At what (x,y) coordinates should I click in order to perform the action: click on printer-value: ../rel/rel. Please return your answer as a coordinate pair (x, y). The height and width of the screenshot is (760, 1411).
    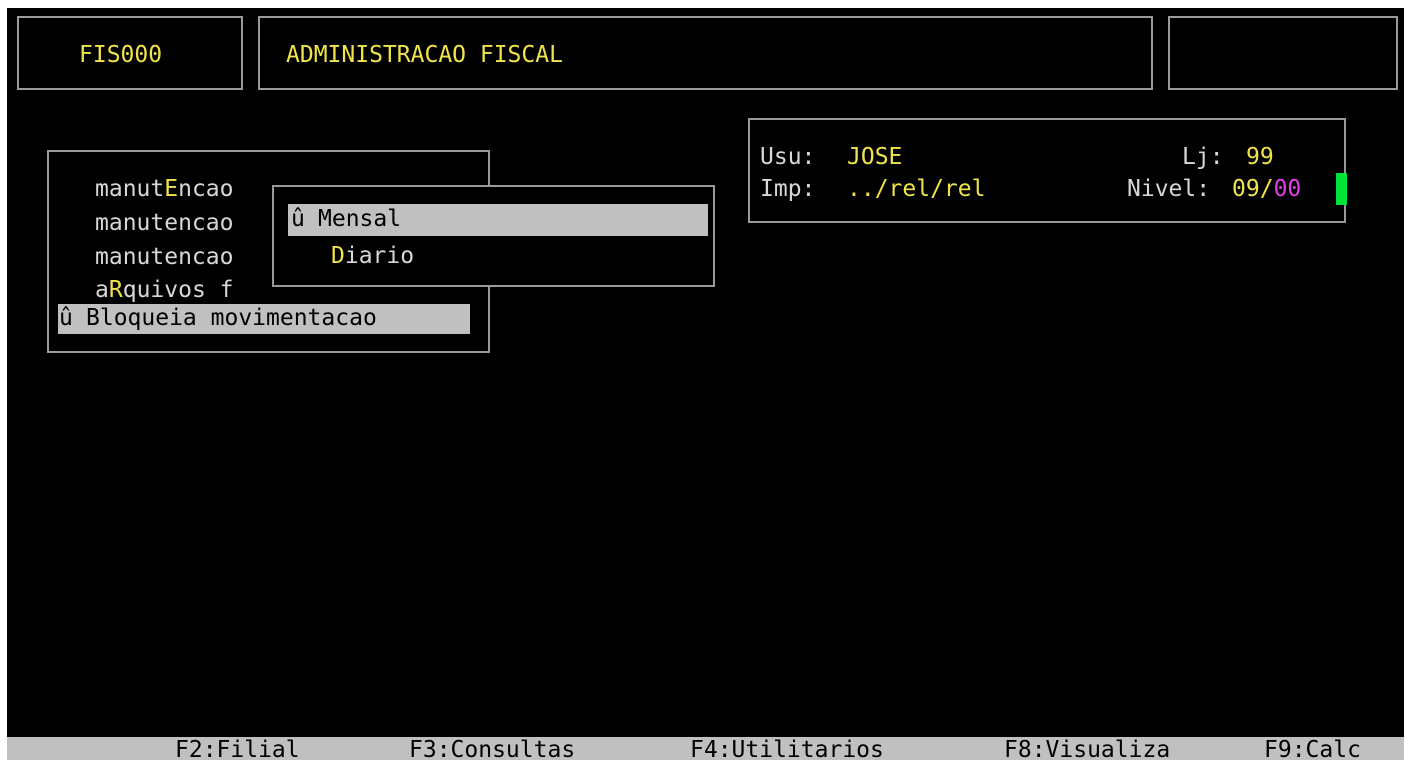
    Looking at the image, I should click on (916, 189).